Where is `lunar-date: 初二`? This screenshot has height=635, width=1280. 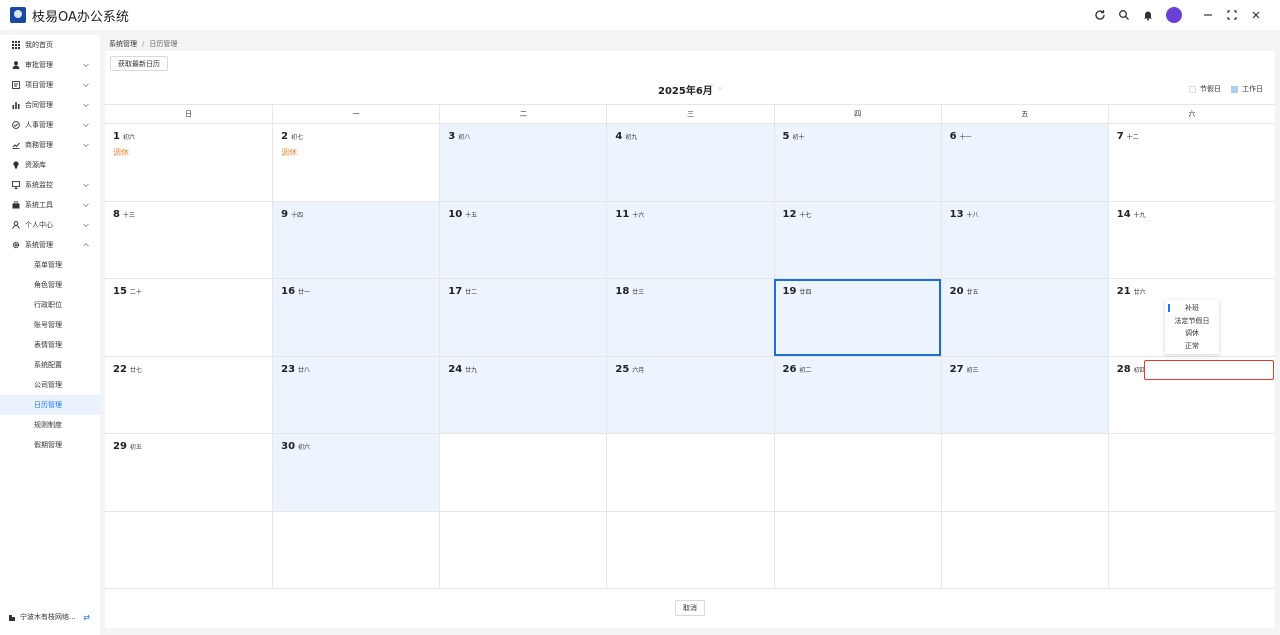 lunar-date: 初二 is located at coordinates (805, 370).